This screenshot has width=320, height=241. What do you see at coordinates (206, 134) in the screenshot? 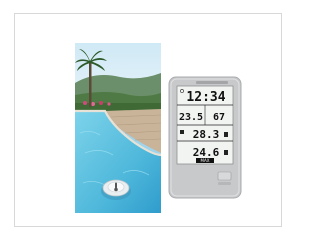
I see `outdoor-temp-readout: 28.3` at bounding box center [206, 134].